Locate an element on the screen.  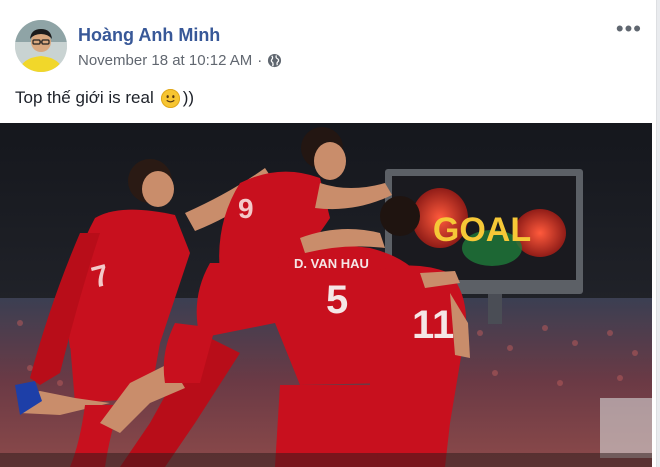
slightly-smiling-face-icon is located at coordinates (170, 98).